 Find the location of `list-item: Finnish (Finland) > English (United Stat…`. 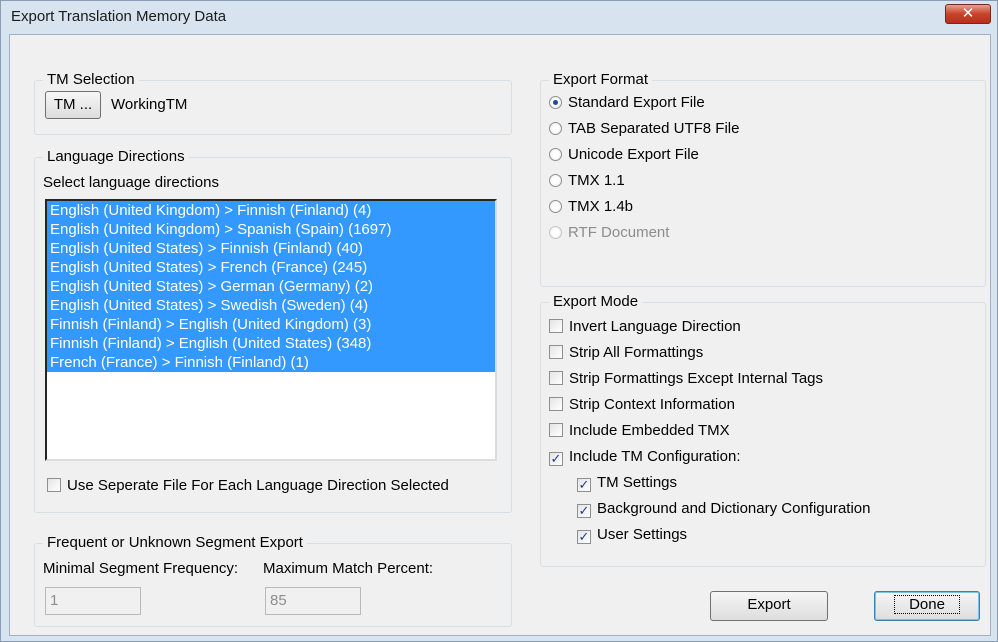

list-item: Finnish (Finland) > English (United Stat… is located at coordinates (271, 343).